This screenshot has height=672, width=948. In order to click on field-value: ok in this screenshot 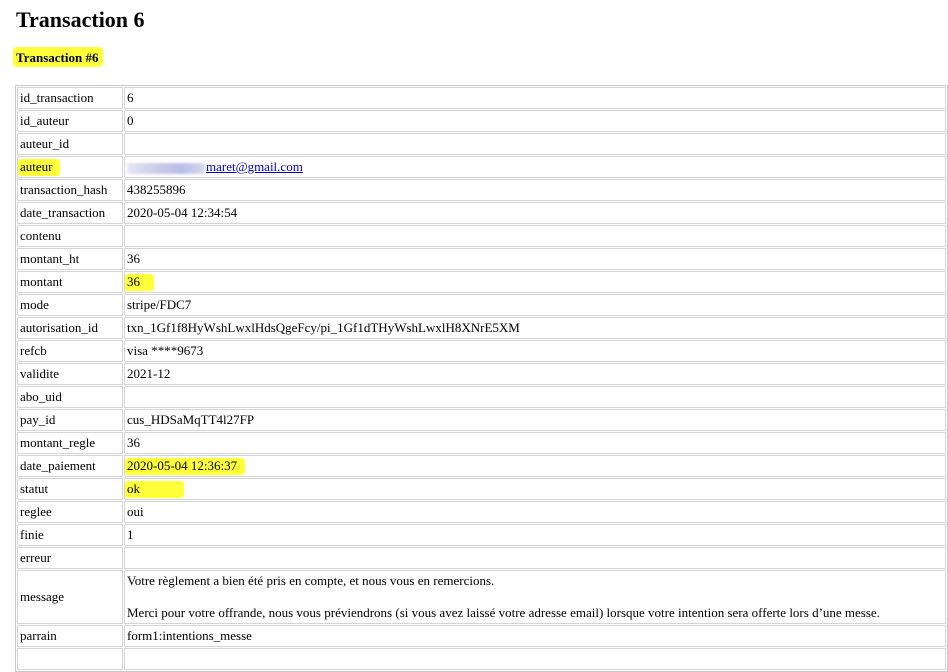, I will do `click(535, 489)`.